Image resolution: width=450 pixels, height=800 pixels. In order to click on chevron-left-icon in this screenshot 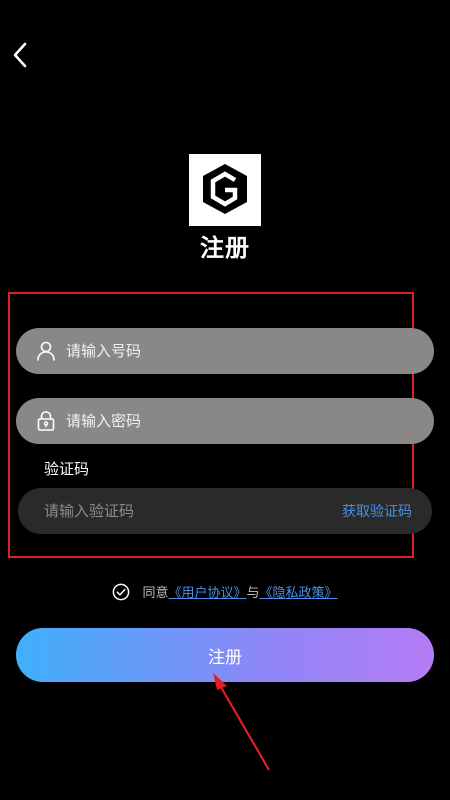, I will do `click(20, 55)`.